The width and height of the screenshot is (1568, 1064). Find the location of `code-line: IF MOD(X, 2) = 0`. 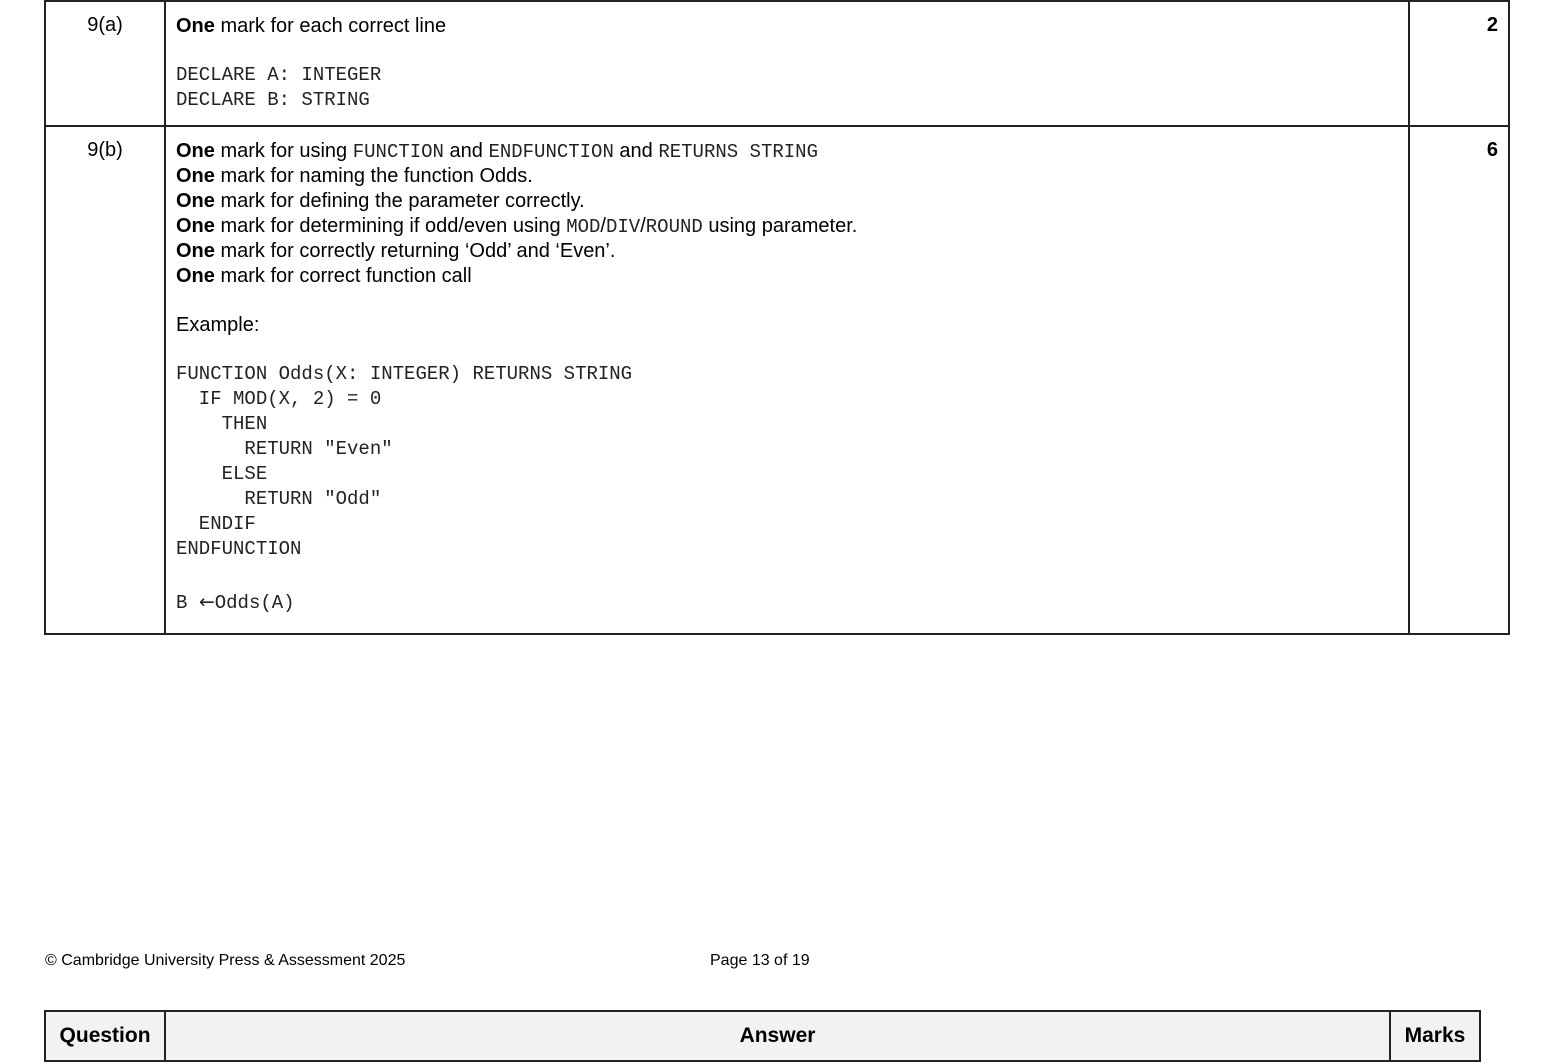

code-line: IF MOD(X, 2) = 0 is located at coordinates (279, 399).